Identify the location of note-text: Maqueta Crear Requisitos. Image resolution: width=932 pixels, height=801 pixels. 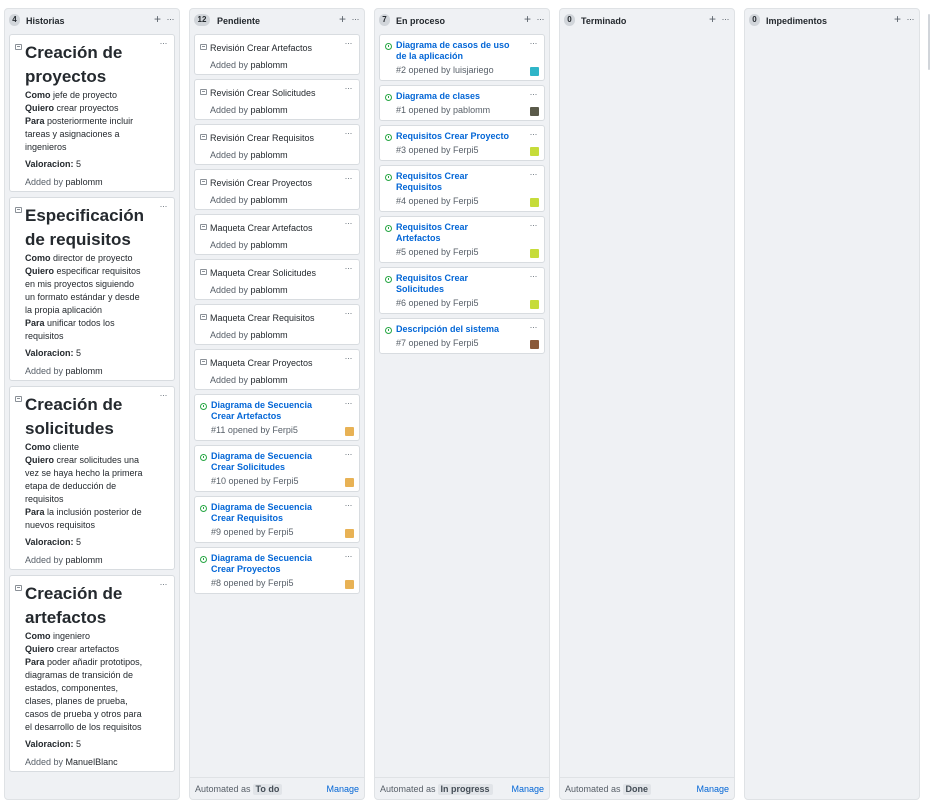
(262, 318).